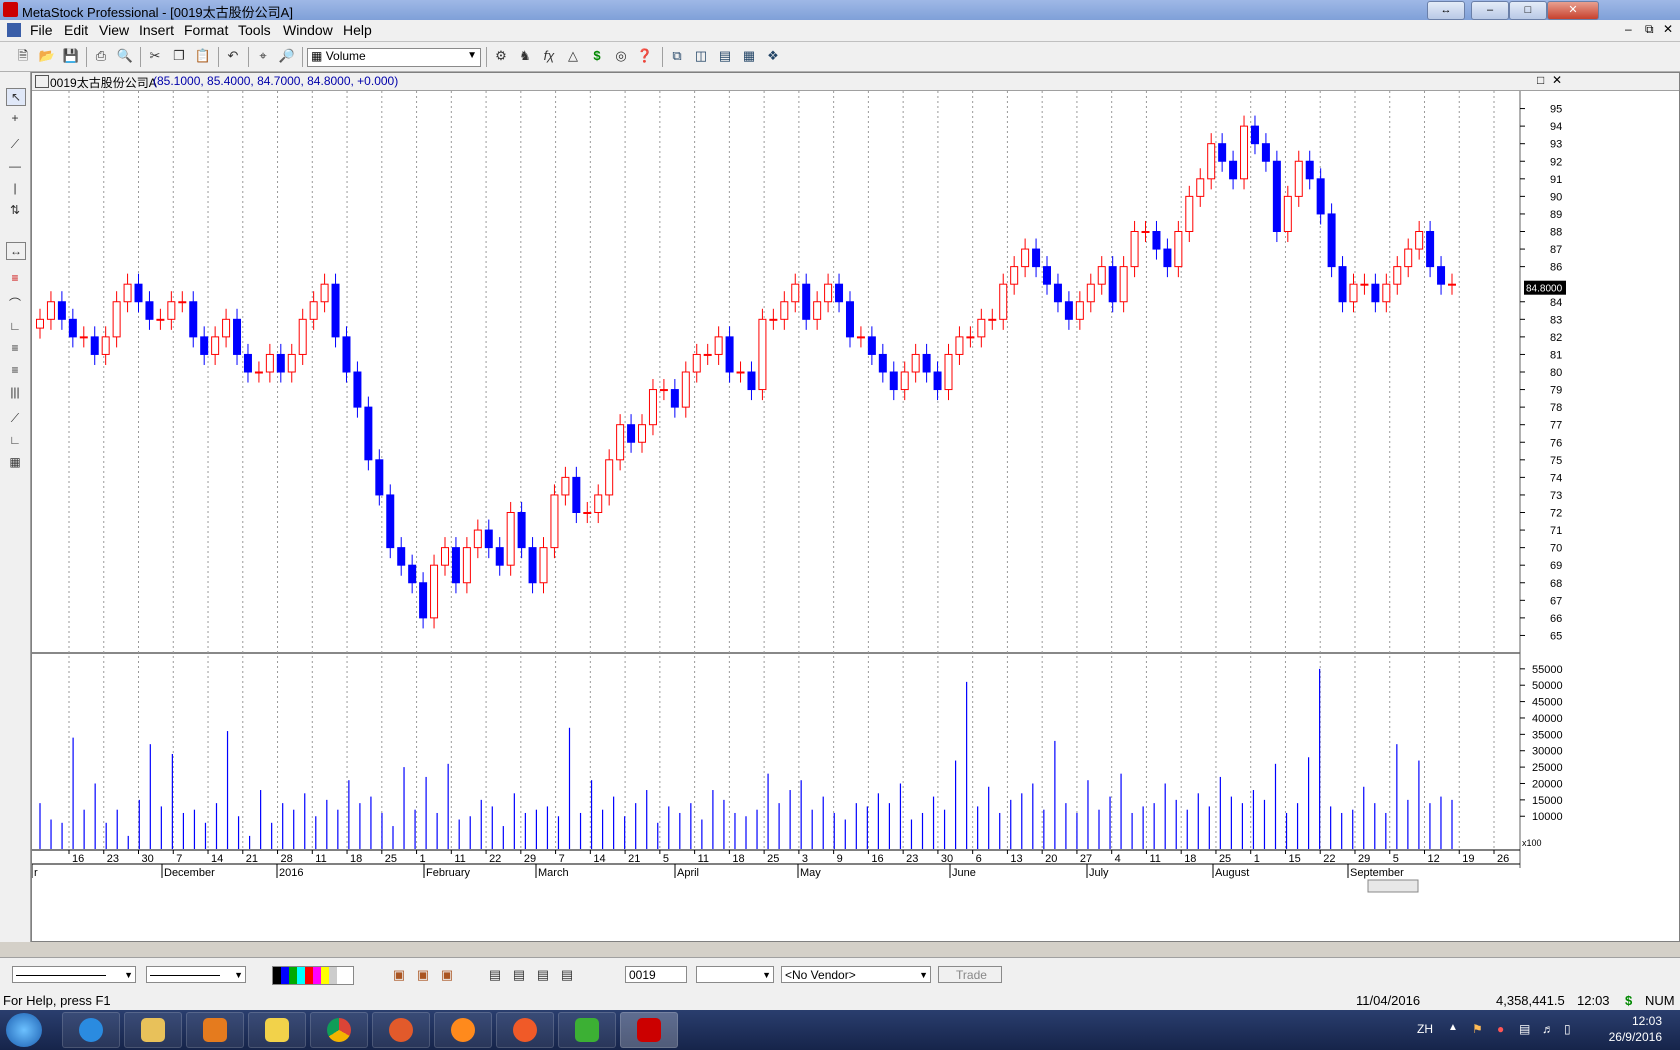 The width and height of the screenshot is (1680, 1050). What do you see at coordinates (645, 56) in the screenshot?
I see `help-pointer-icon: ❓` at bounding box center [645, 56].